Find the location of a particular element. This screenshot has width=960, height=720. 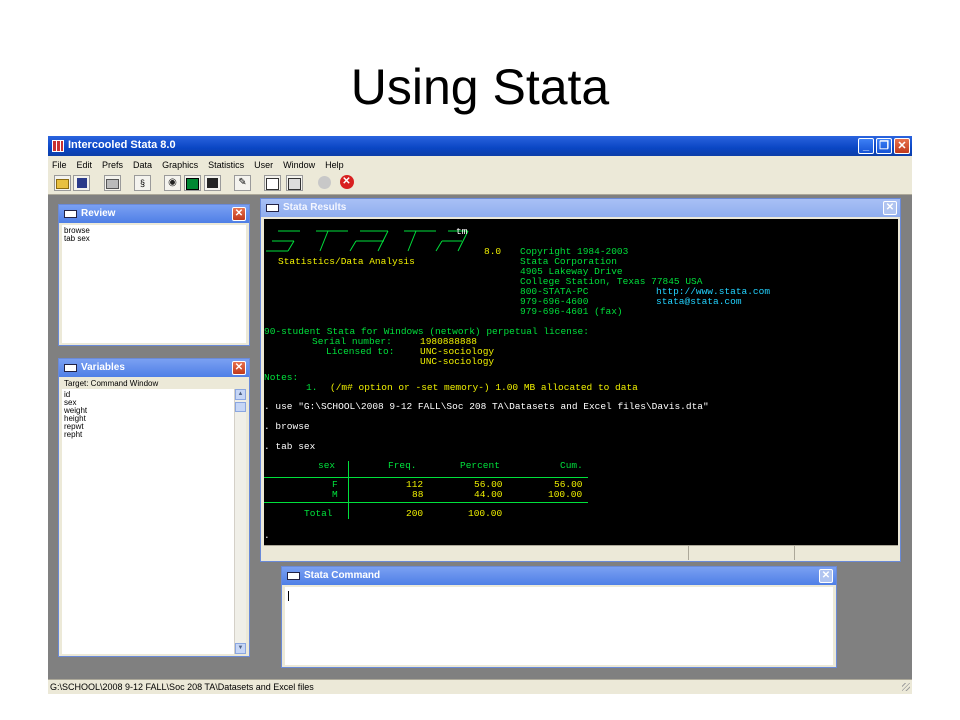

note-number: 1. is located at coordinates (312, 387).